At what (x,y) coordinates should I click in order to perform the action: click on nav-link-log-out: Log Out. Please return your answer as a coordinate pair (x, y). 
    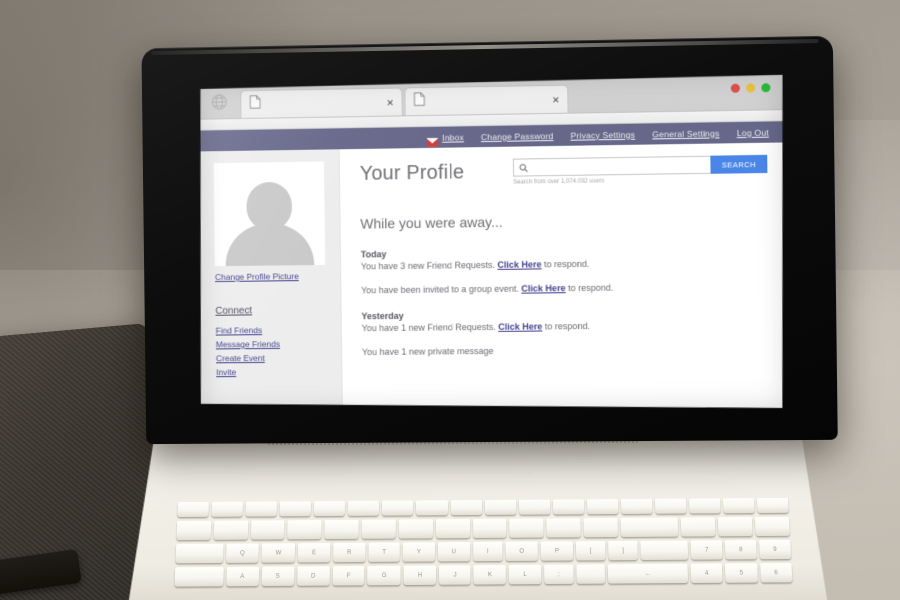
    Looking at the image, I should click on (753, 132).